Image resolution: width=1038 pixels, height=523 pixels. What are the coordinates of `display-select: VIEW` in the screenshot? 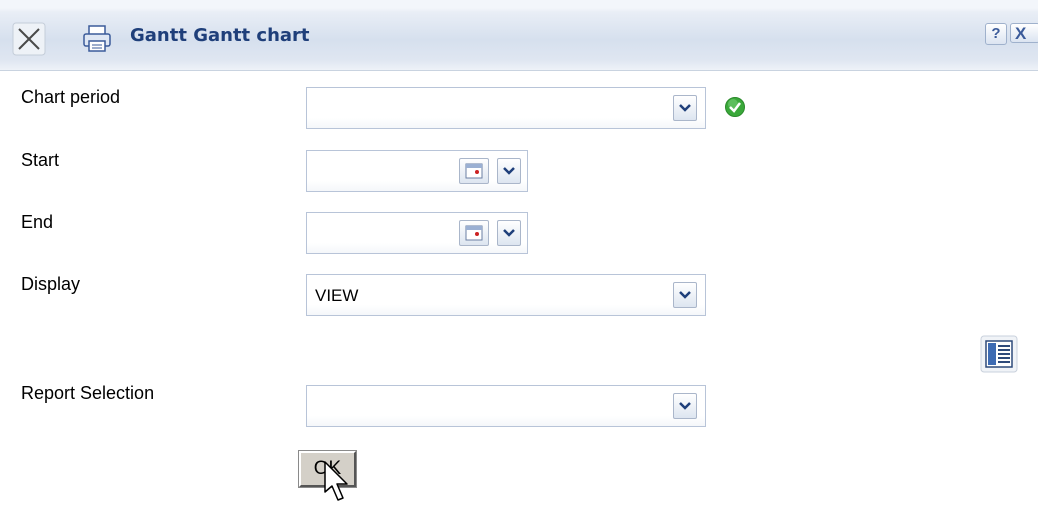 It's located at (506, 295).